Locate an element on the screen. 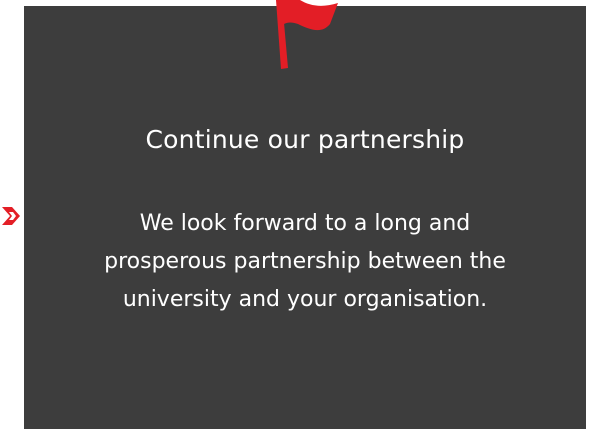  body-line: university and your organisation. is located at coordinates (305, 299).